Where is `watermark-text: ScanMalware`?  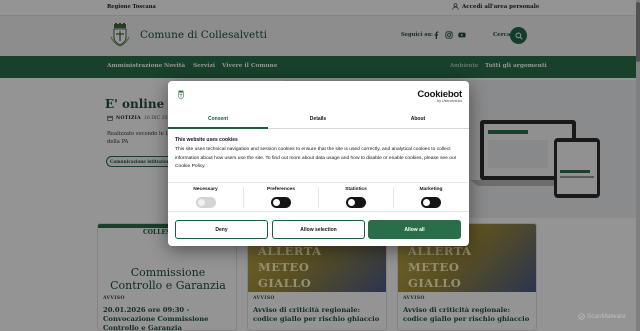
watermark-text: ScanMalware is located at coordinates (606, 316).